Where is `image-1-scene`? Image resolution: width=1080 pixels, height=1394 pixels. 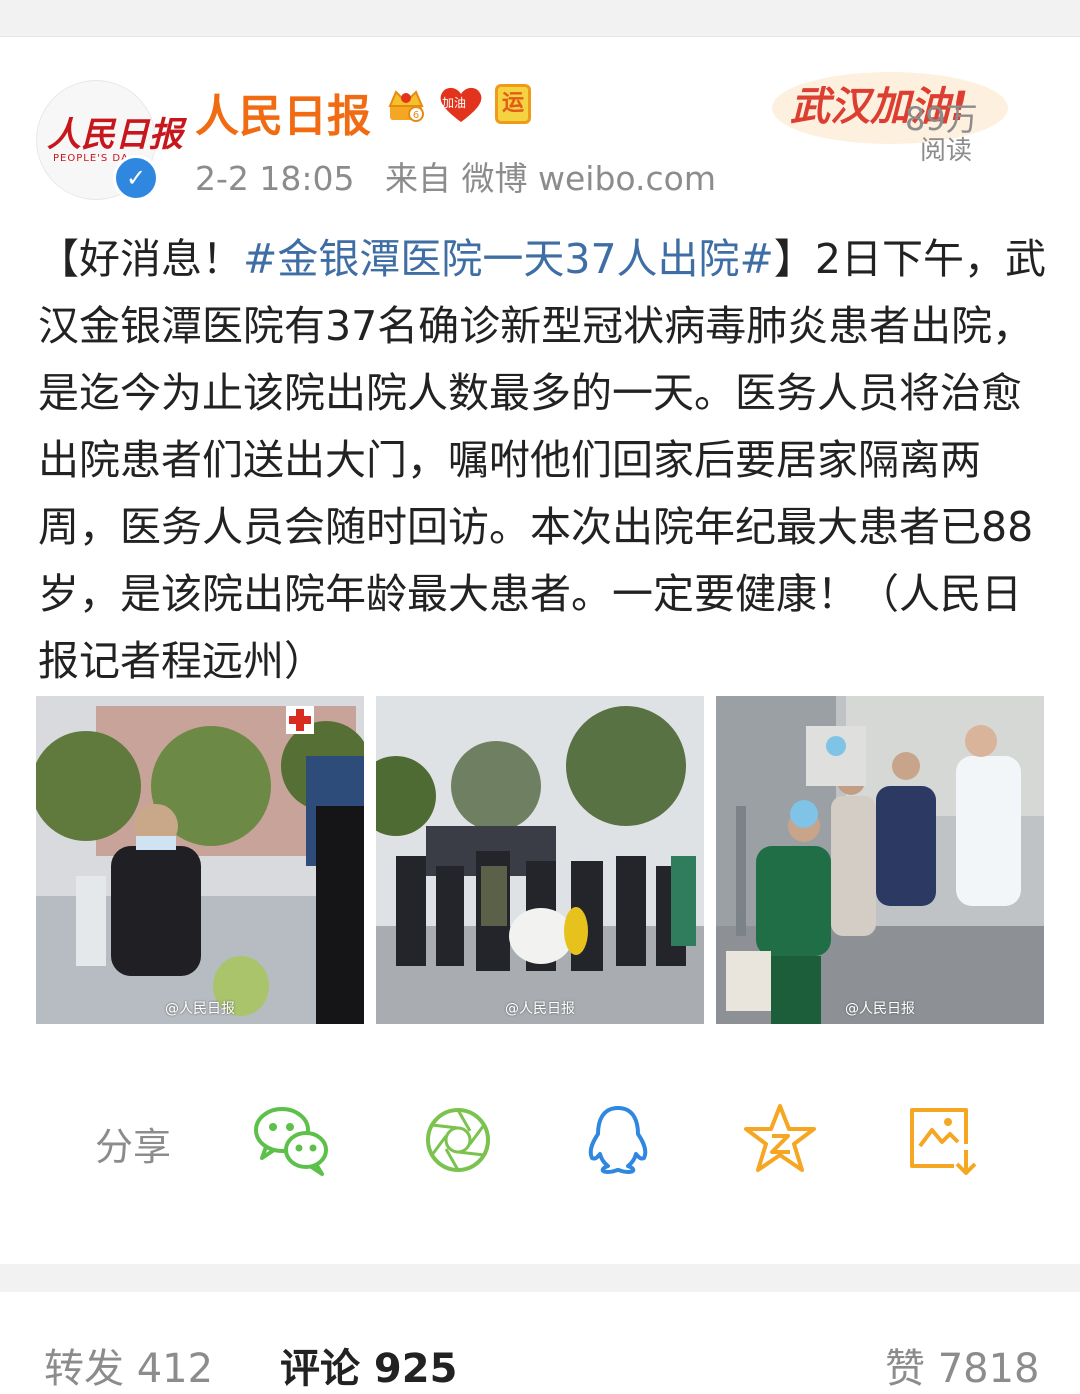 image-1-scene is located at coordinates (200, 860).